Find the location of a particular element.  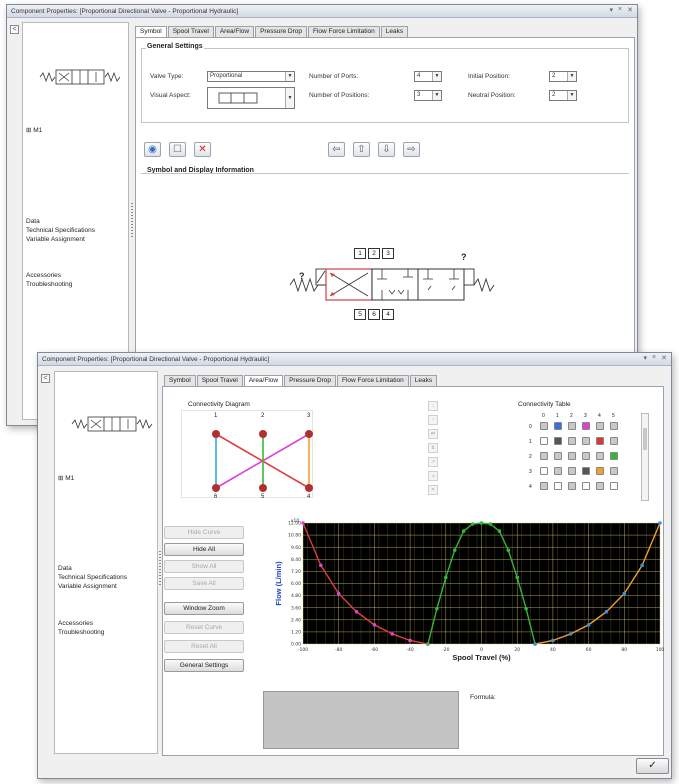

connection-tool-button: ⇄ is located at coordinates (433, 434).